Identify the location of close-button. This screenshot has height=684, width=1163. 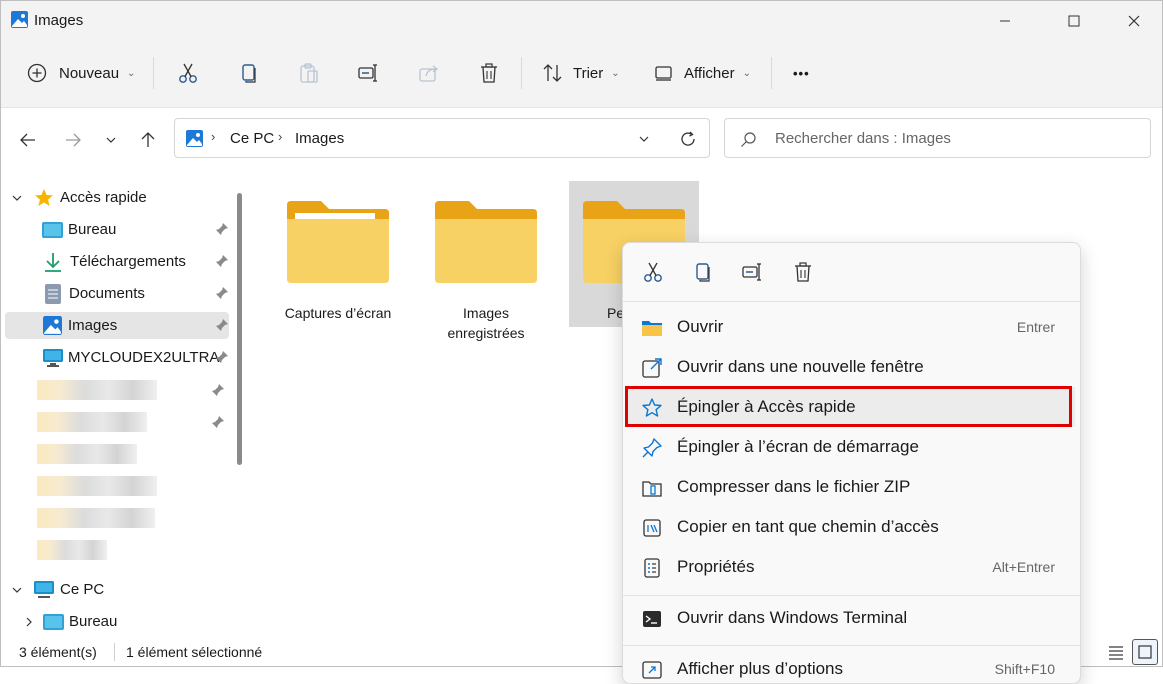
(1134, 21).